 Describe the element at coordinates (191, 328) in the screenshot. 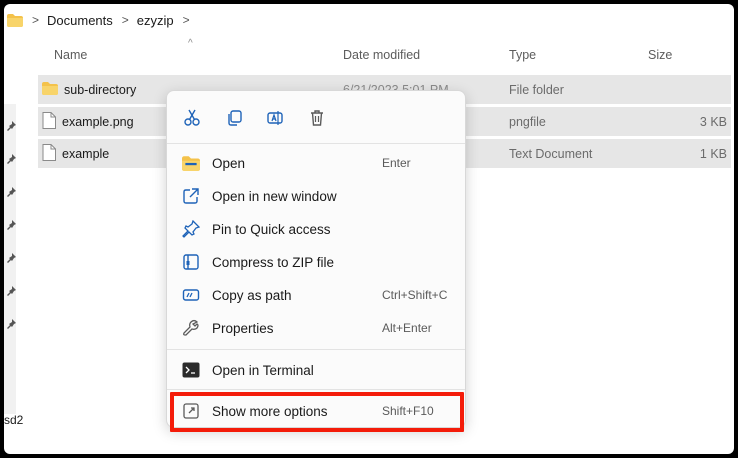

I see `wrench-icon` at that location.